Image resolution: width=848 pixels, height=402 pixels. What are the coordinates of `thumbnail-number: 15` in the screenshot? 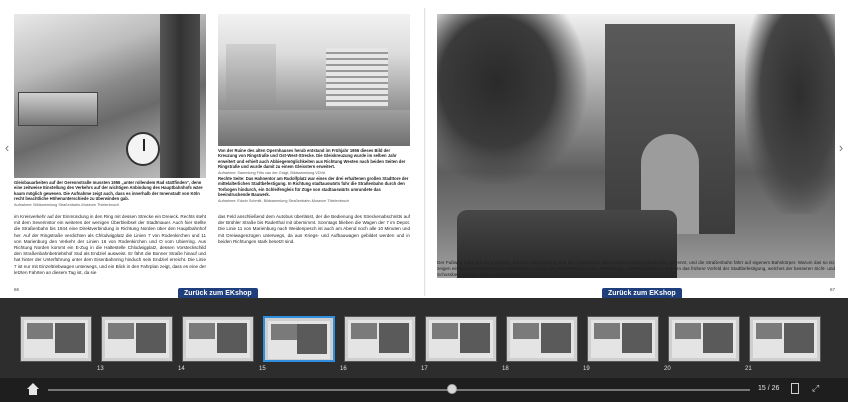 It's located at (262, 369).